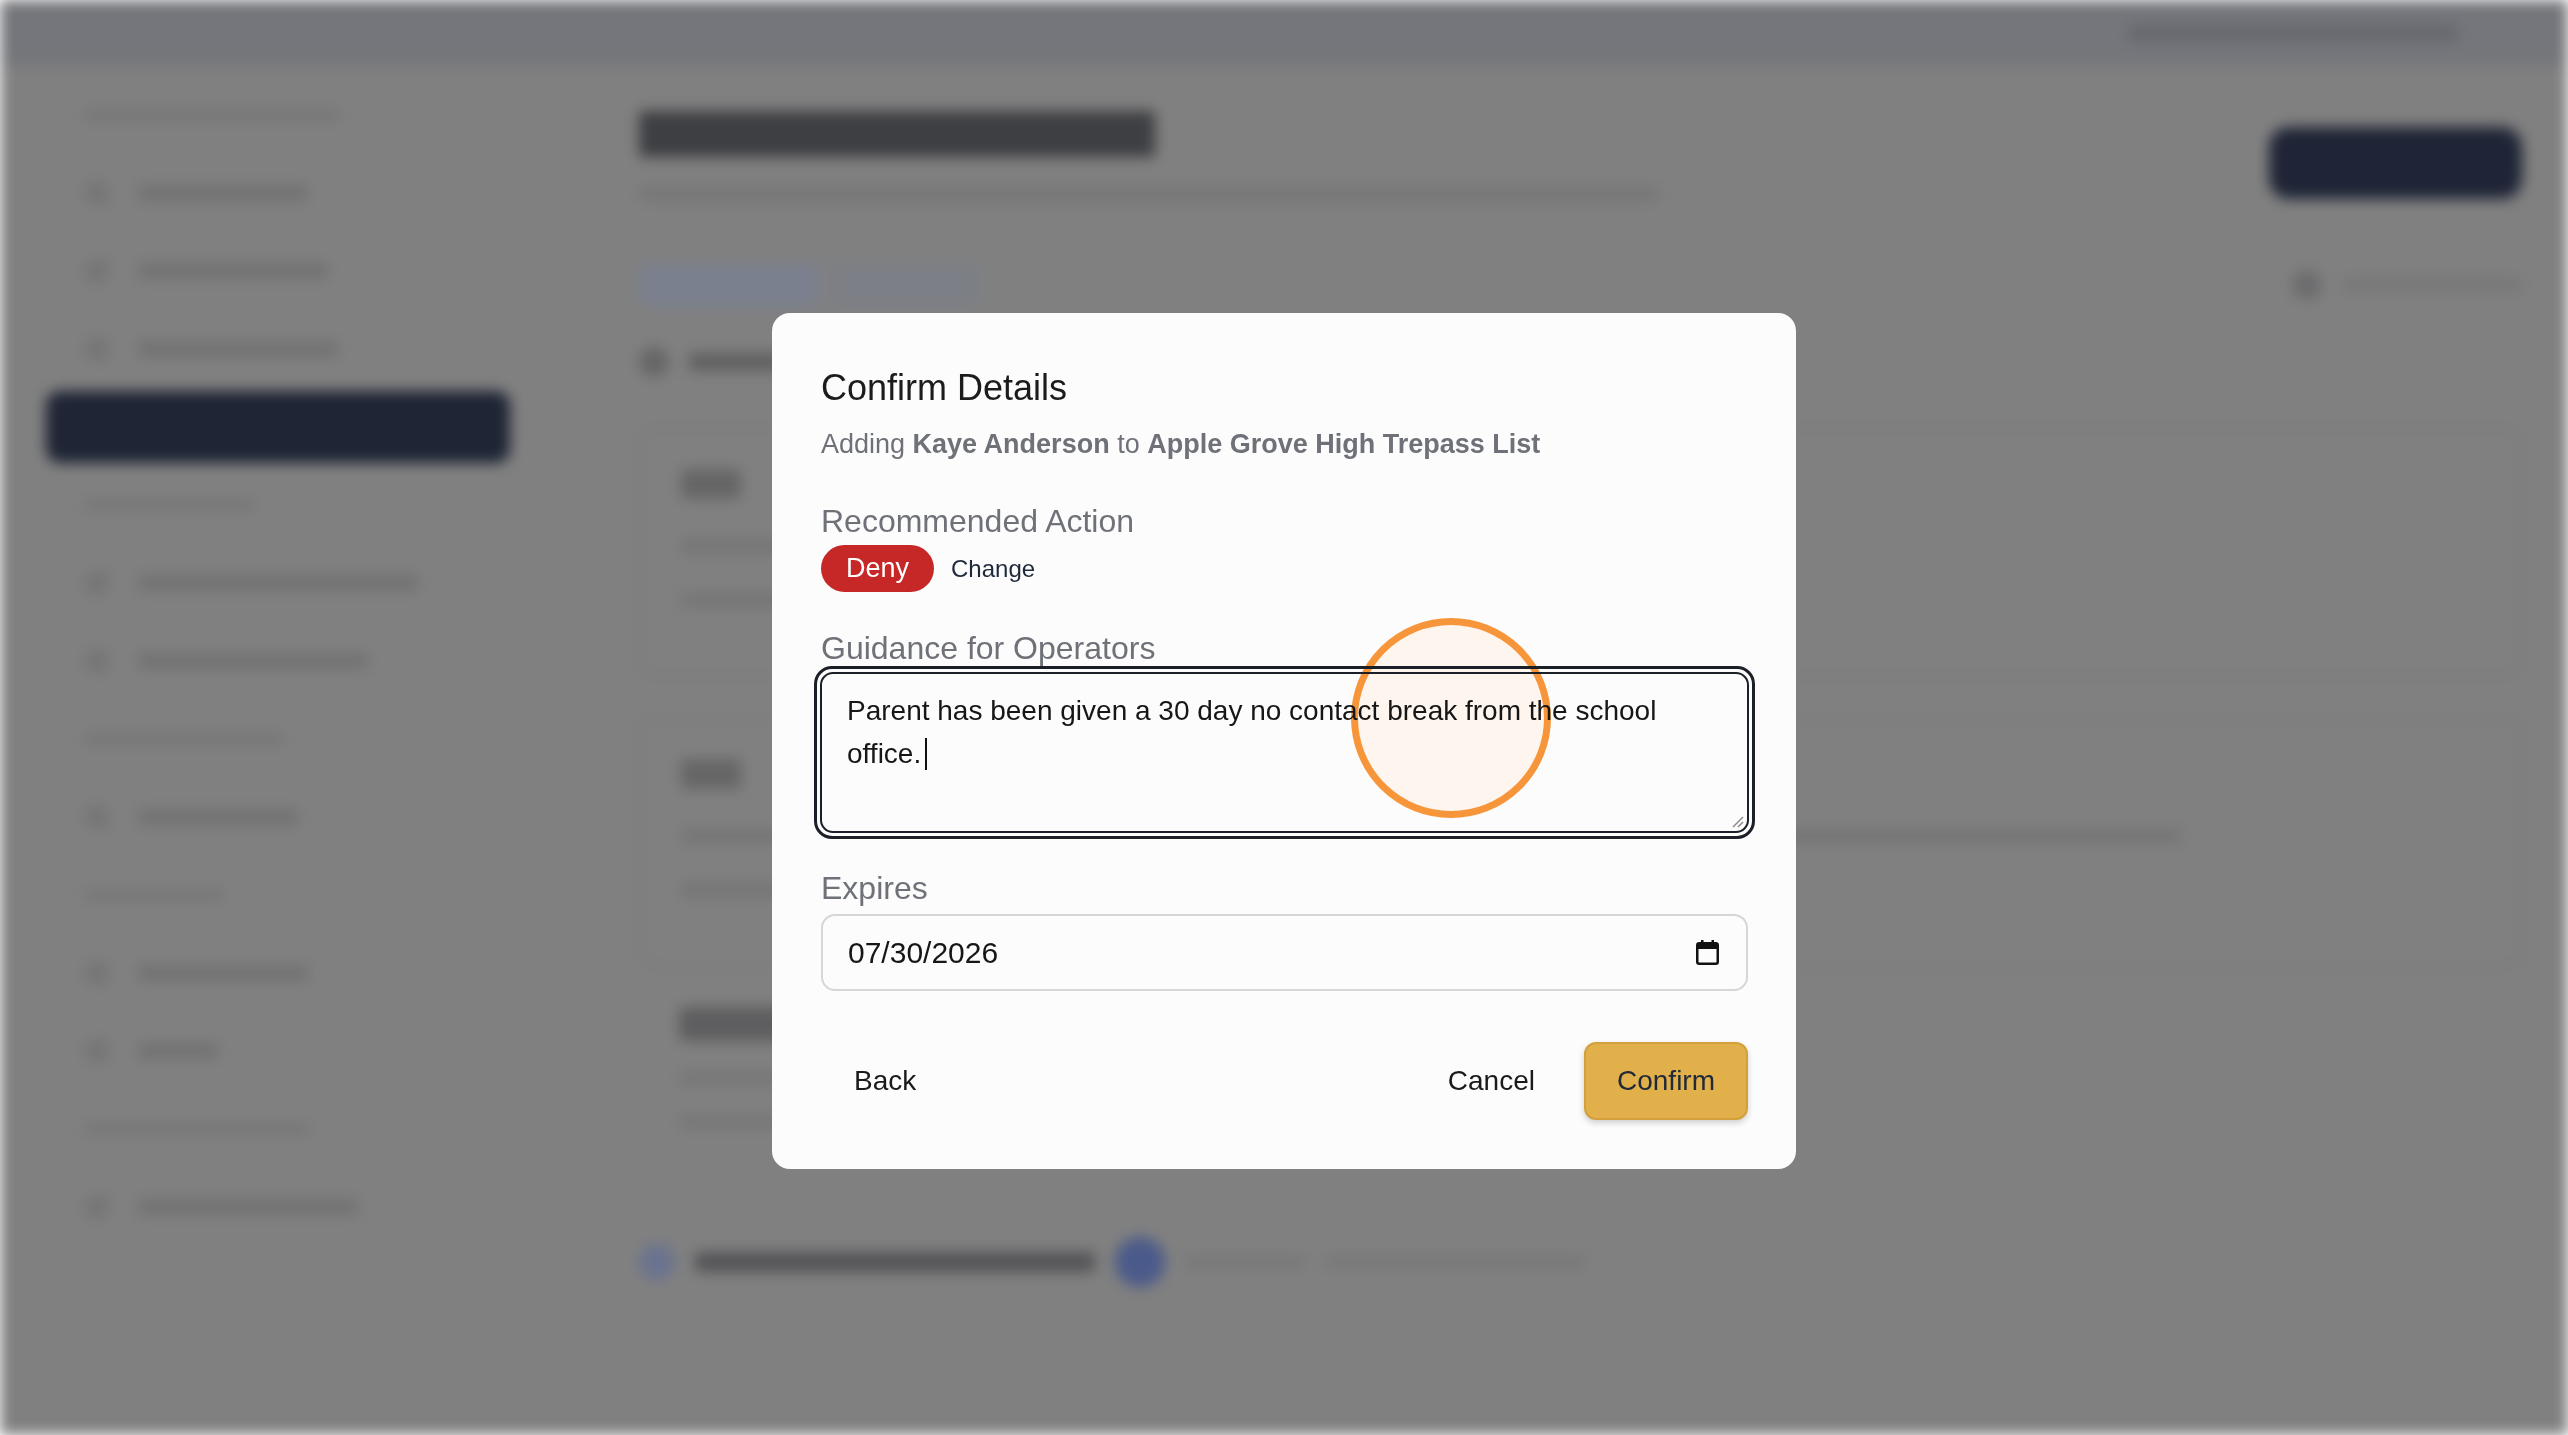 This screenshot has height=1435, width=2568. What do you see at coordinates (1666, 1081) in the screenshot?
I see `confirm-button: Confirm` at bounding box center [1666, 1081].